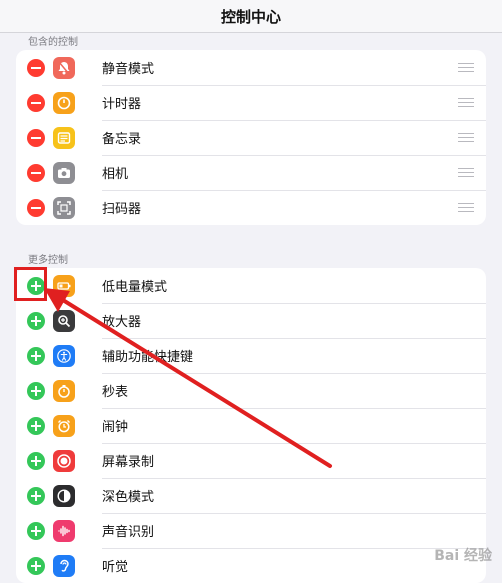  Describe the element at coordinates (251, 460) in the screenshot. I see `list-item-screen-recording: 屏幕录制` at that location.